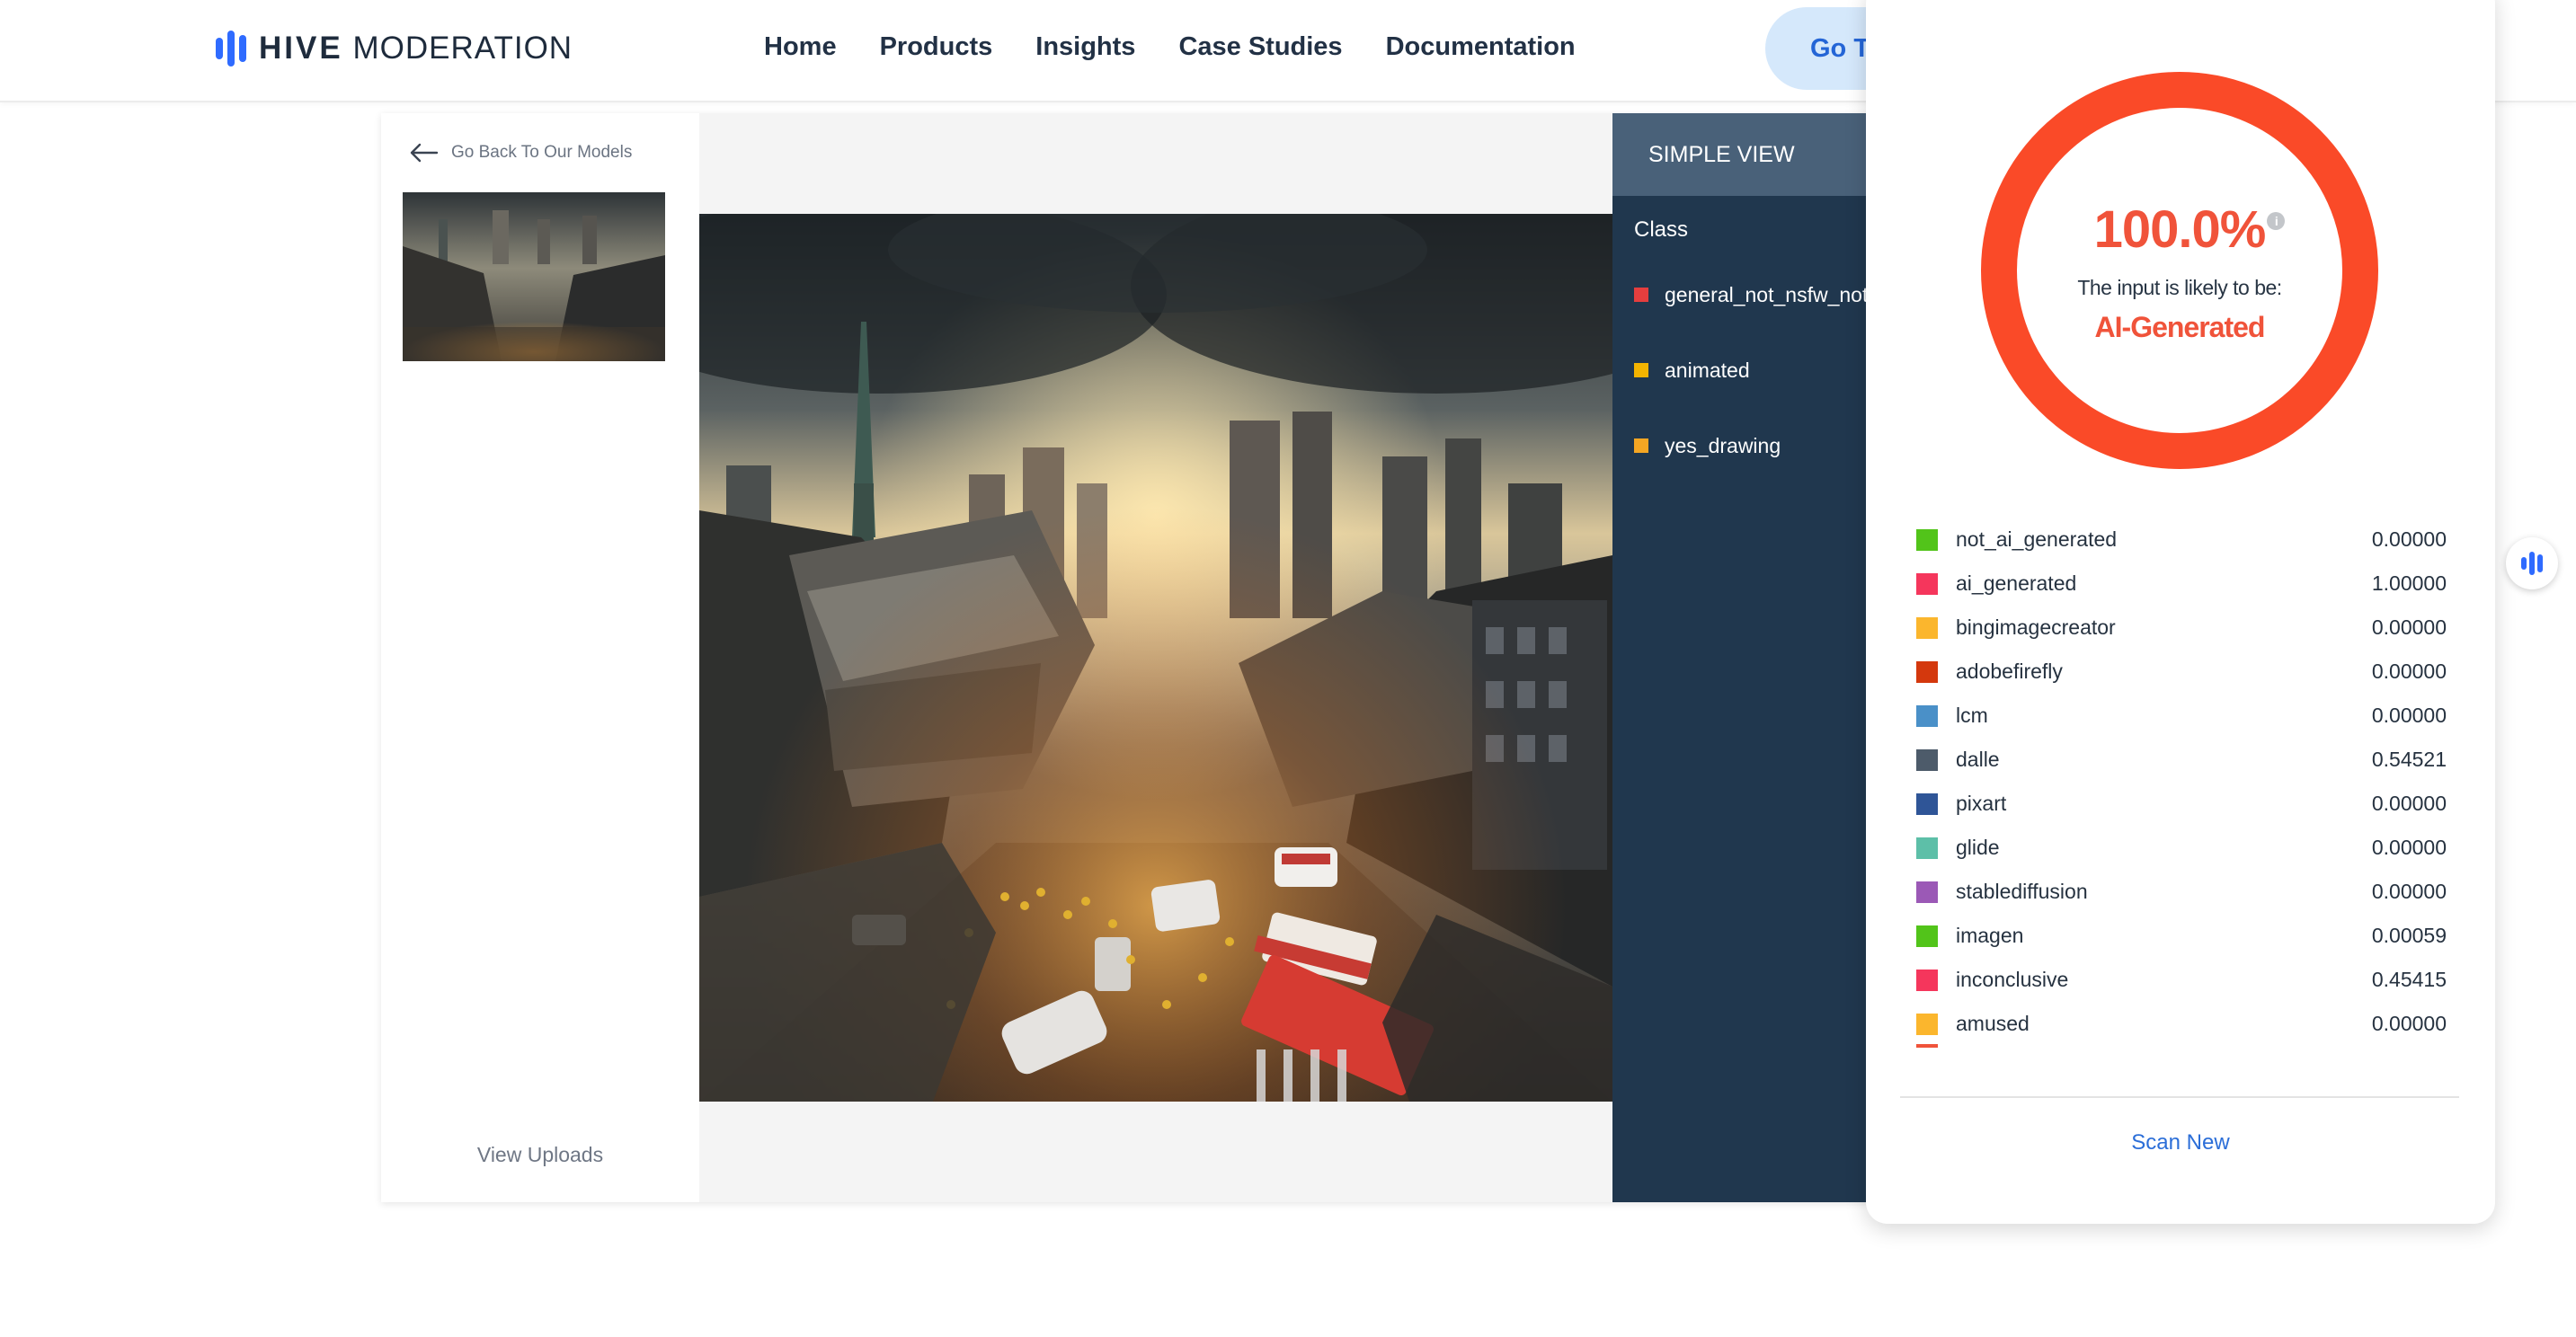 This screenshot has height=1337, width=2576. I want to click on score-row: glide 0.00000, so click(2181, 848).